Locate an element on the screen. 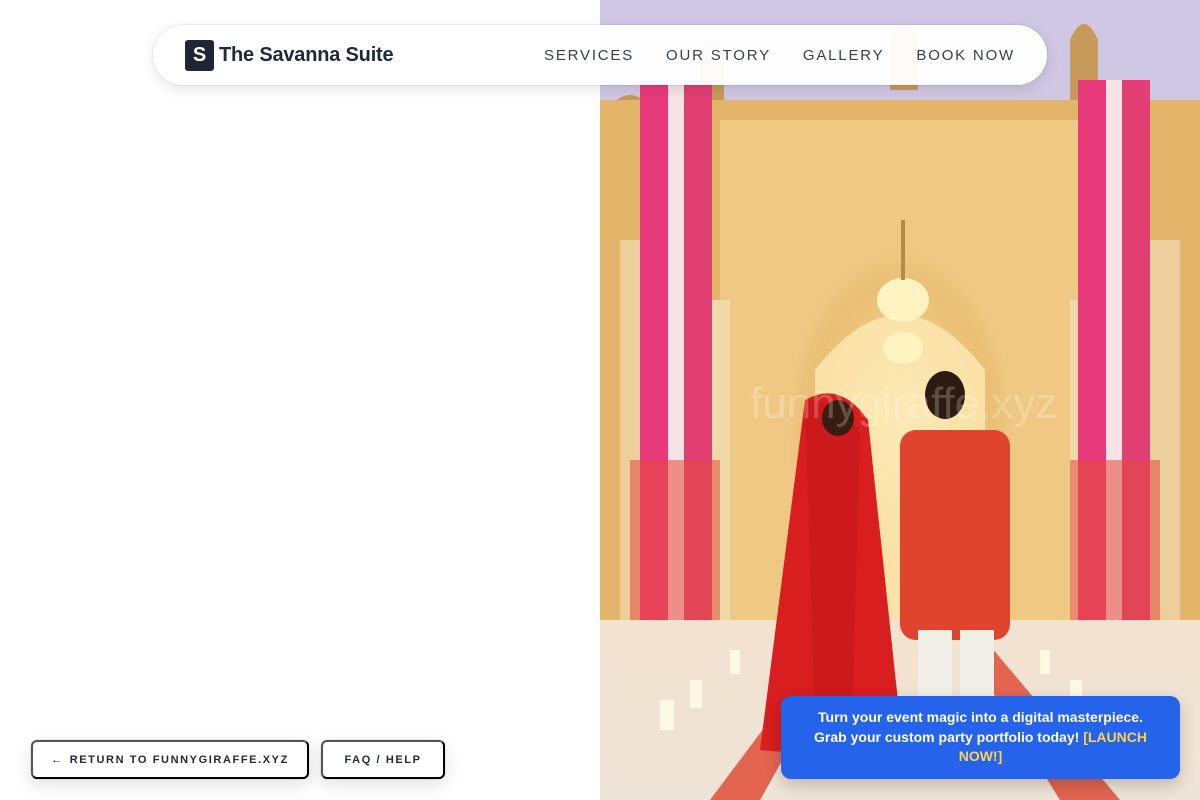  nav-link-book-now: BOOK NOW is located at coordinates (965, 55).